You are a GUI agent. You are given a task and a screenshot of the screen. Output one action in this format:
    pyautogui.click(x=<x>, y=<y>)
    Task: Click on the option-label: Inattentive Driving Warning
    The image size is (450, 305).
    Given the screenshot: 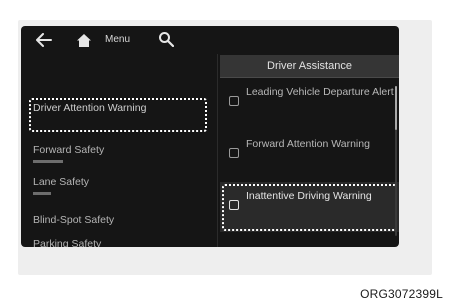 What is the action you would take?
    pyautogui.click(x=309, y=196)
    